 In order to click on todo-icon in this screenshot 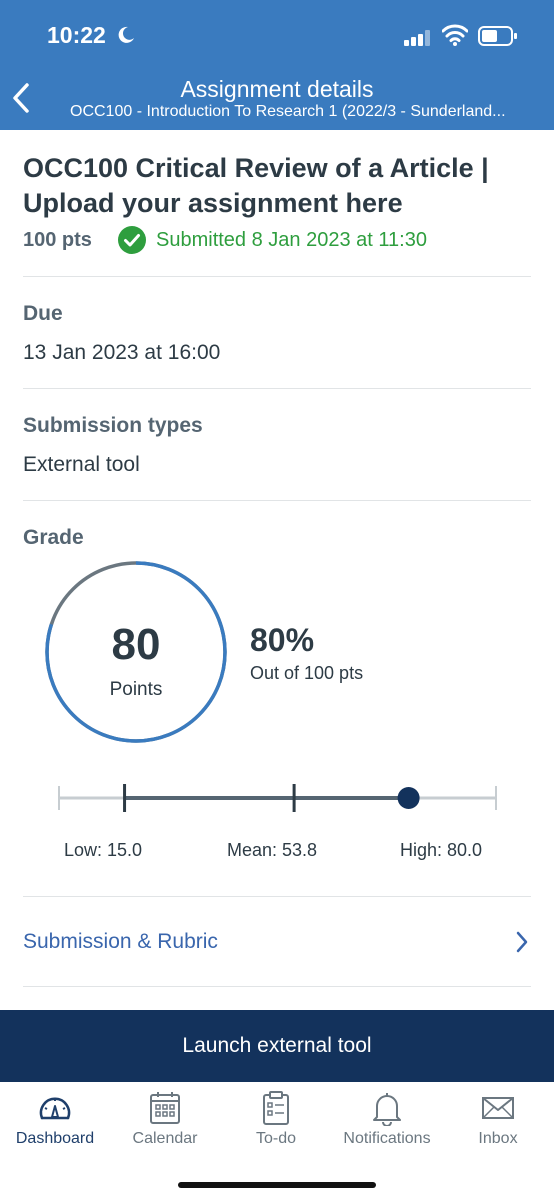, I will do `click(276, 1108)`.